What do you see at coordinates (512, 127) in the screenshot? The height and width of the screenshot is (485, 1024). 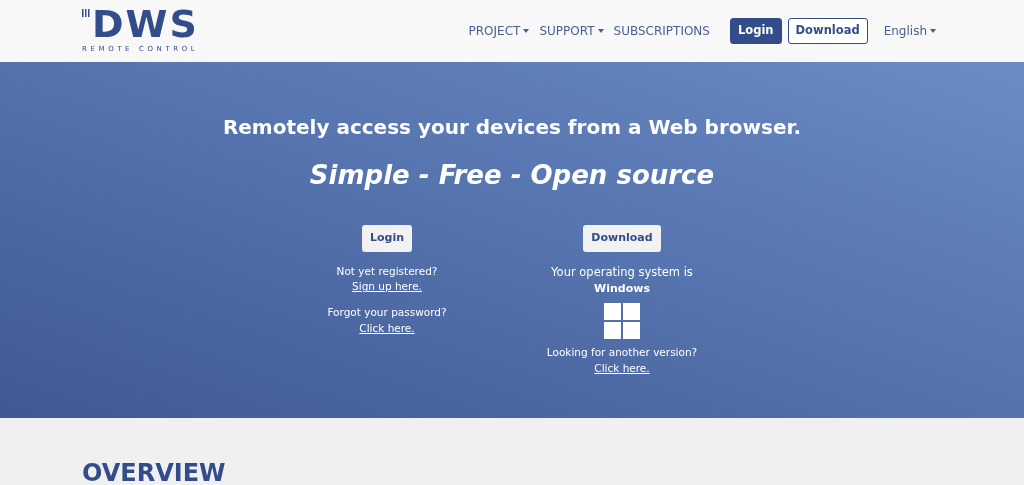 I see `headline: Remotely access your devices from a Web browser.` at bounding box center [512, 127].